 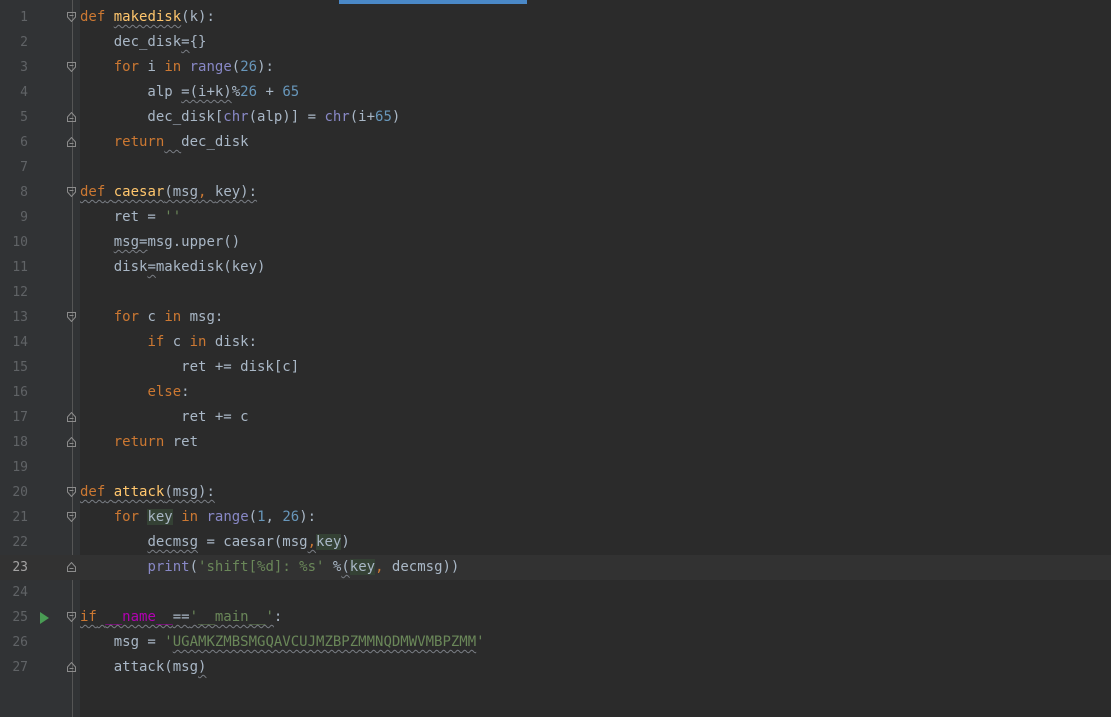 I want to click on line-number: 14, so click(x=20, y=342).